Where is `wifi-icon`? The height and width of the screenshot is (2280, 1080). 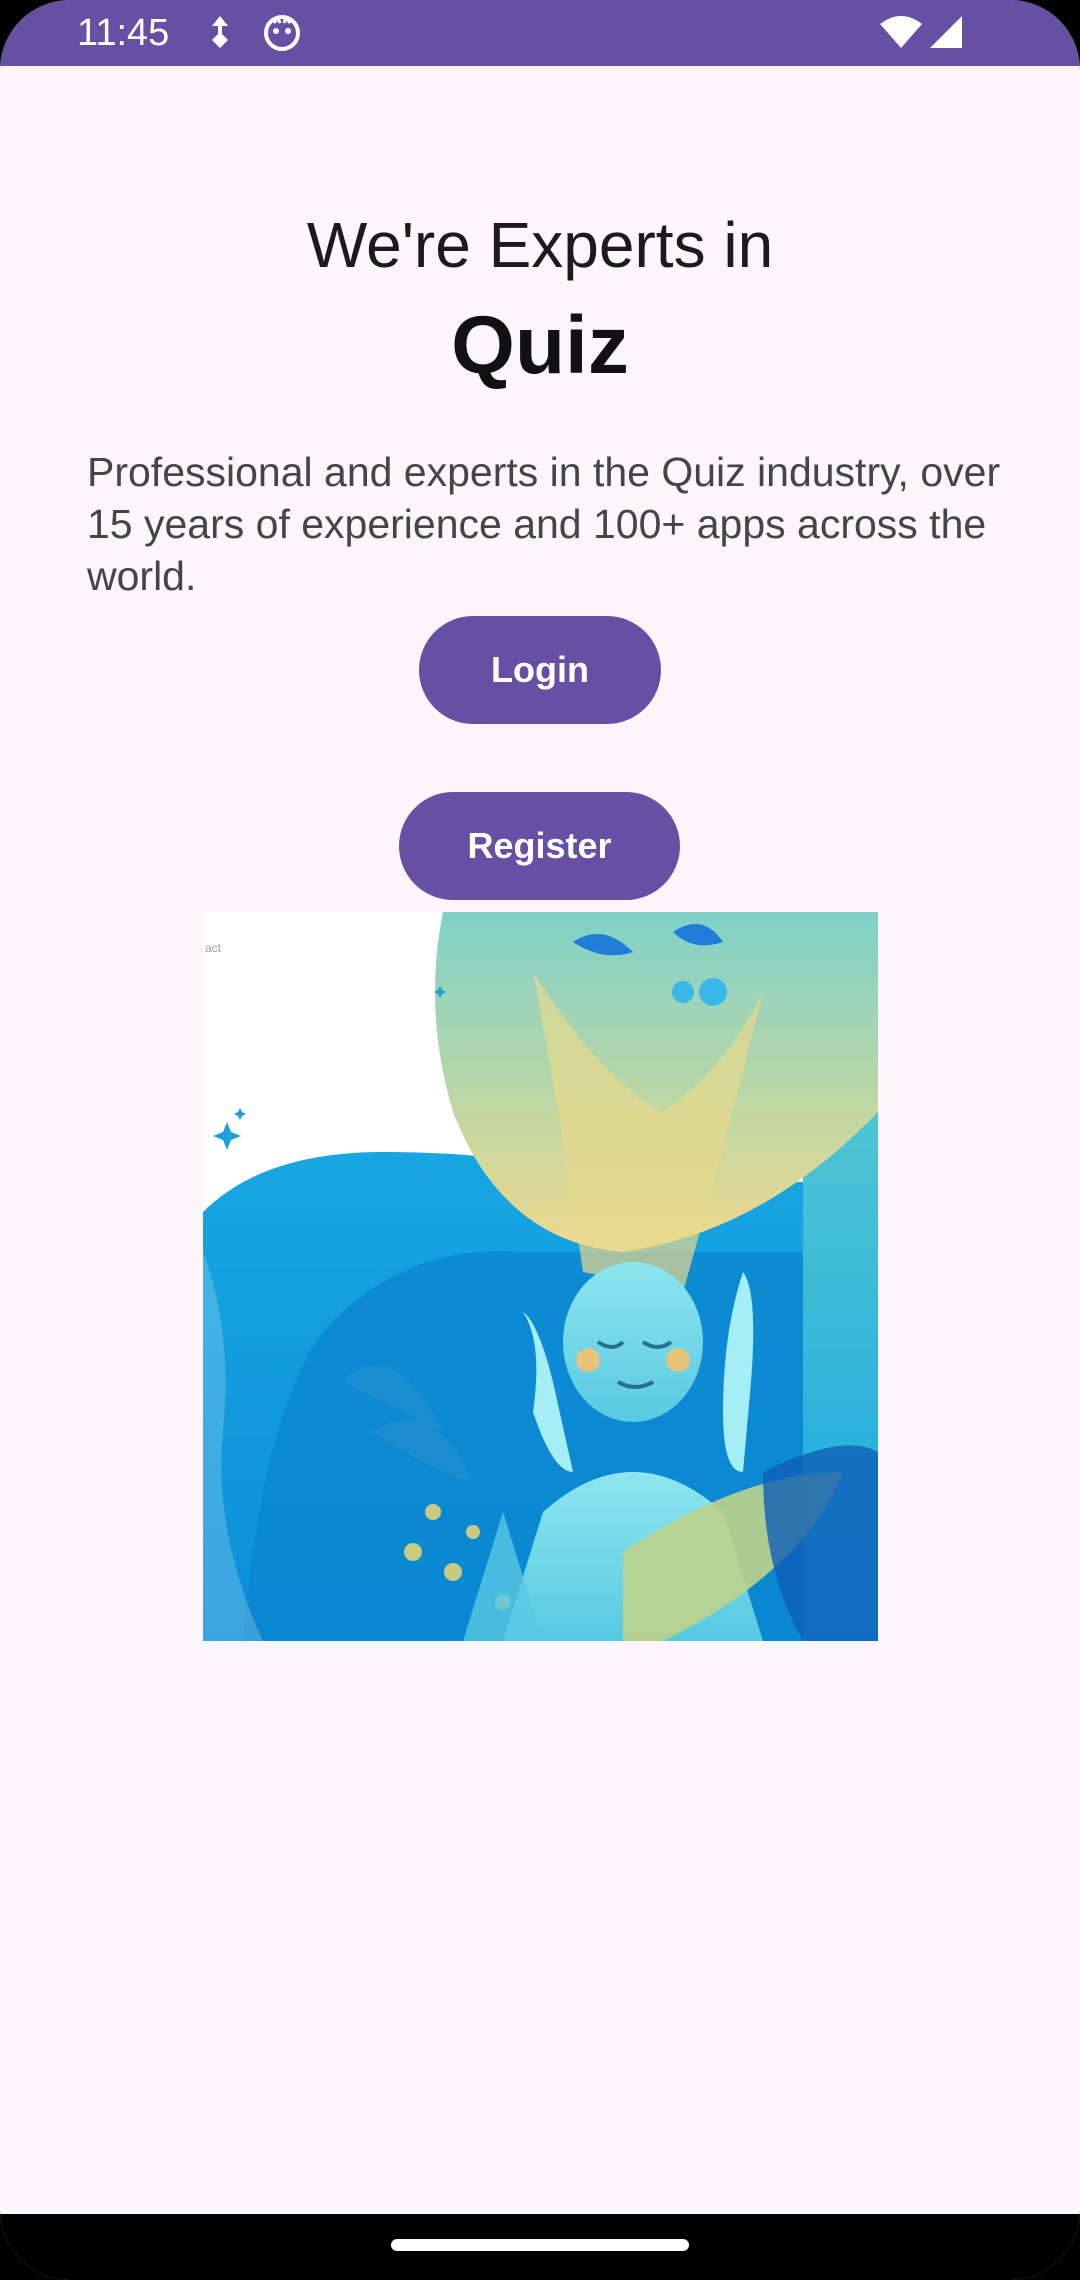
wifi-icon is located at coordinates (901, 34).